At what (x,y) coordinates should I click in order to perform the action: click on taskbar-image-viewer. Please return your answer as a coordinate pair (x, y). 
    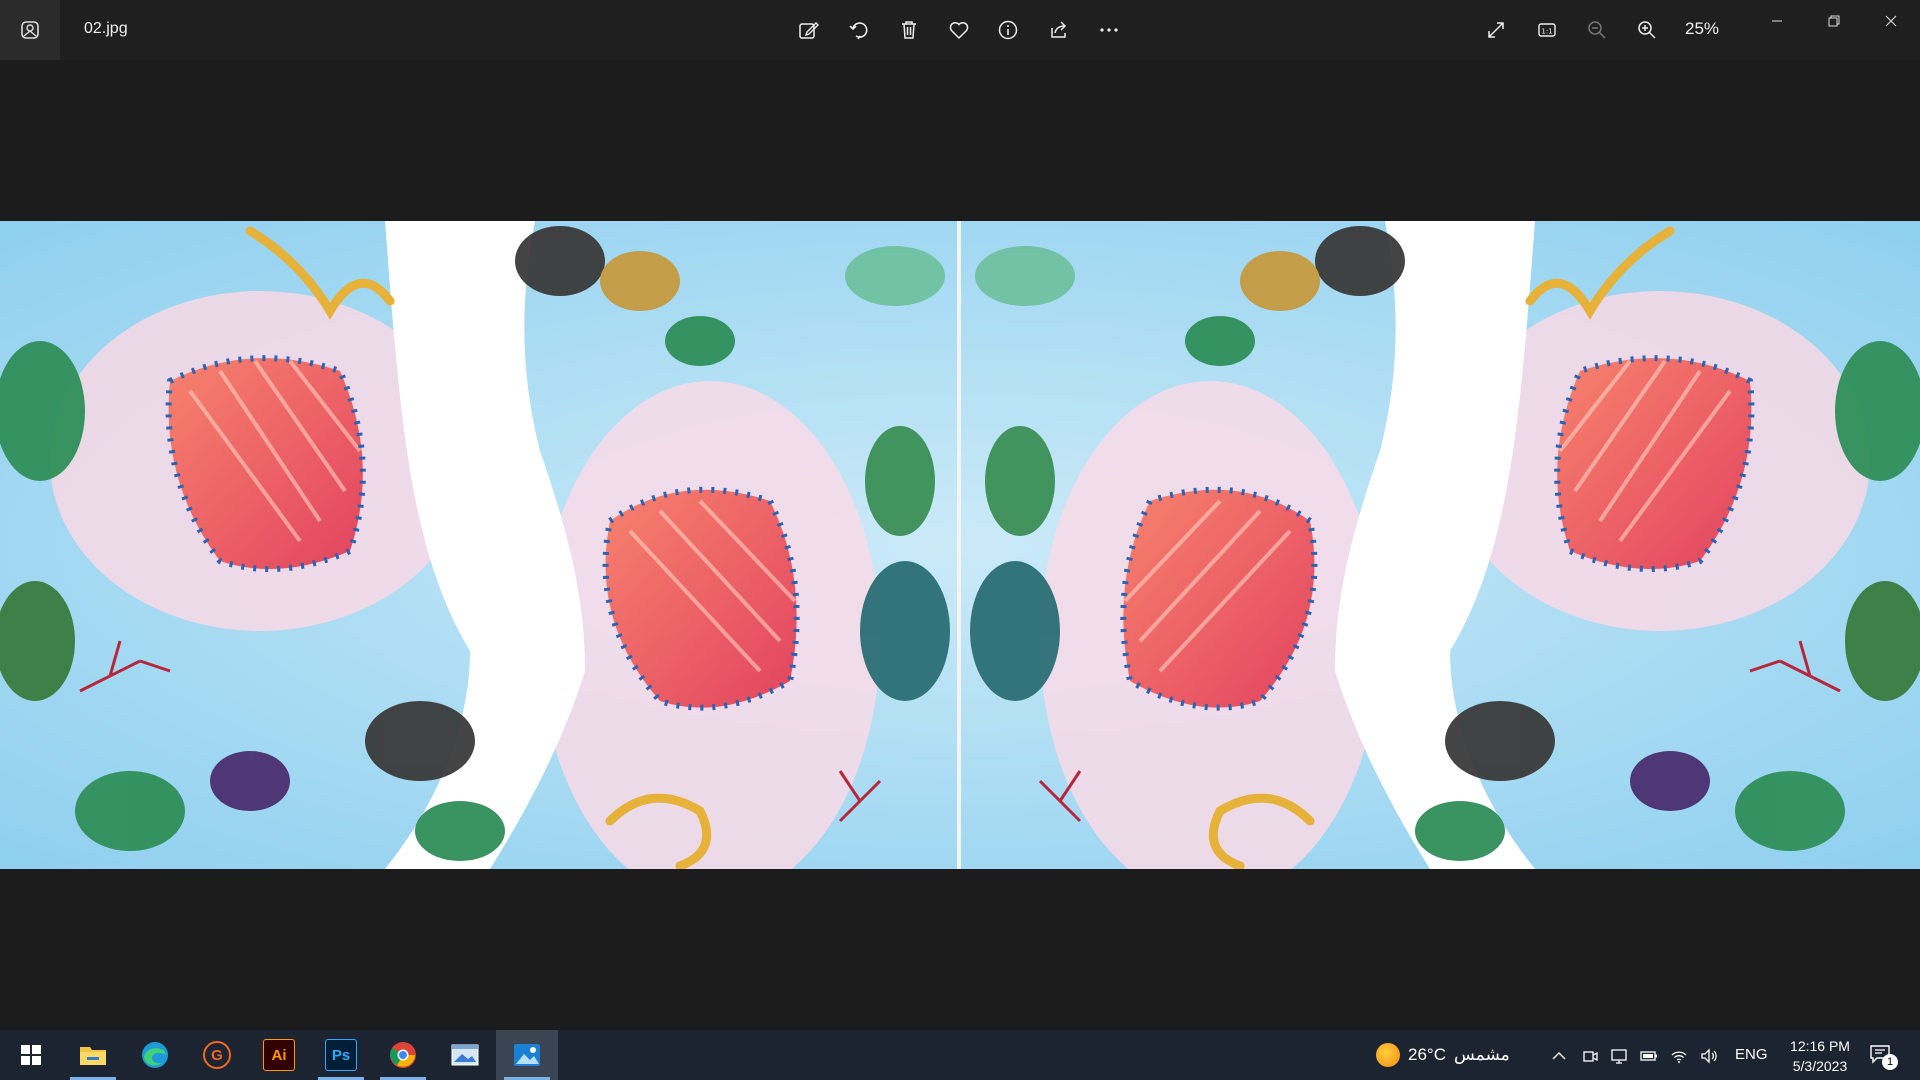
    Looking at the image, I should click on (465, 1055).